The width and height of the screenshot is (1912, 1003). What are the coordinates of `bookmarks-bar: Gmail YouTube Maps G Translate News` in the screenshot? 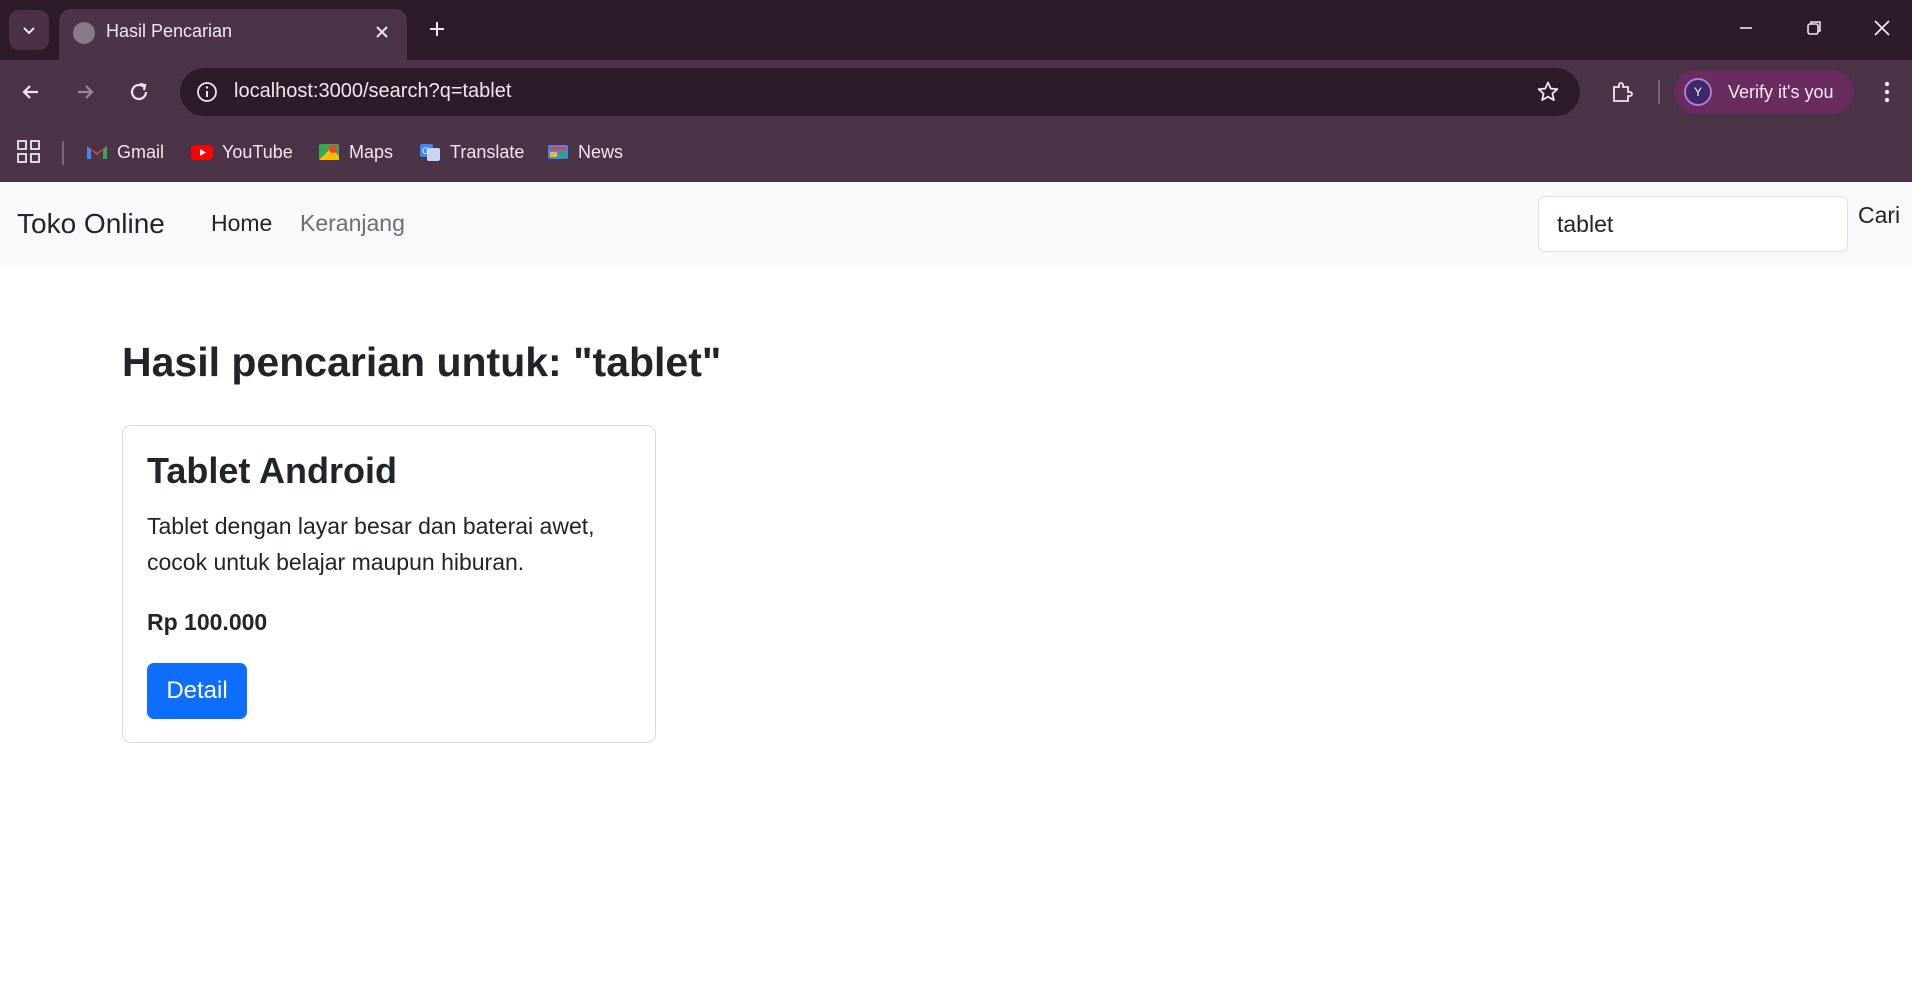 It's located at (956, 153).